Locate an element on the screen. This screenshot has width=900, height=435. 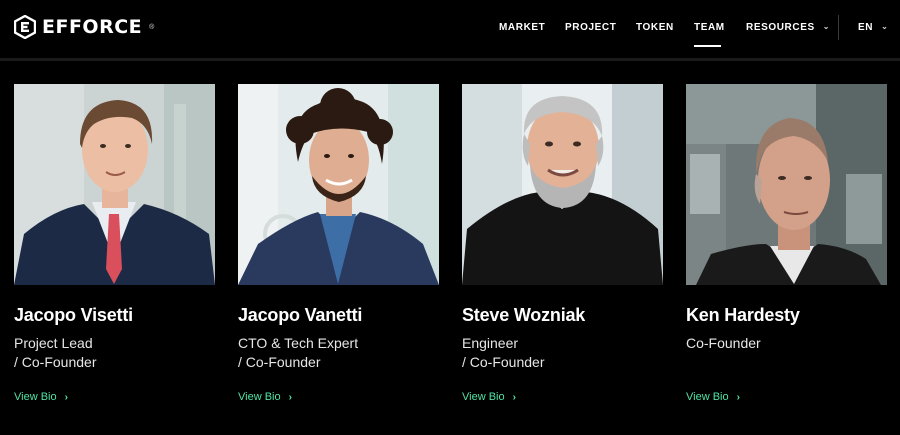
nav-active-indicator is located at coordinates (707, 46).